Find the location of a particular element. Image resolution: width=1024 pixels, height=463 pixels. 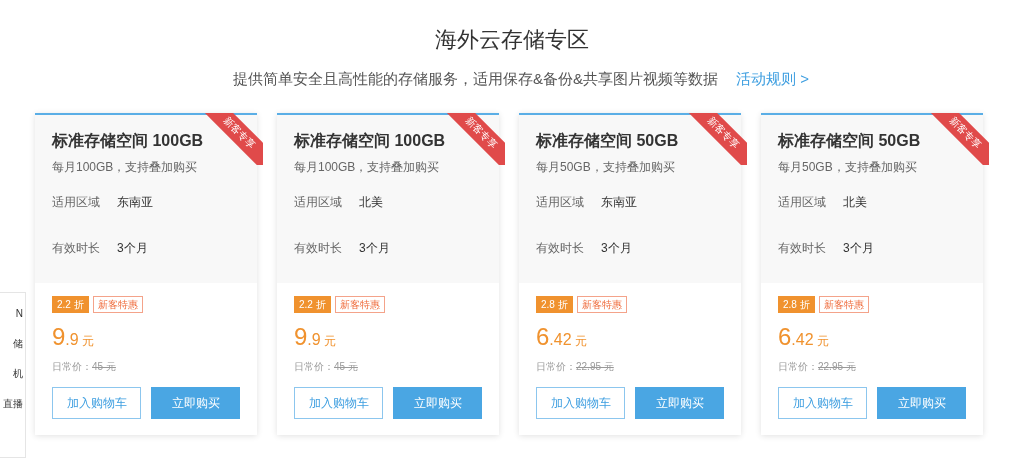

side-menu-item: N is located at coordinates (19, 314).